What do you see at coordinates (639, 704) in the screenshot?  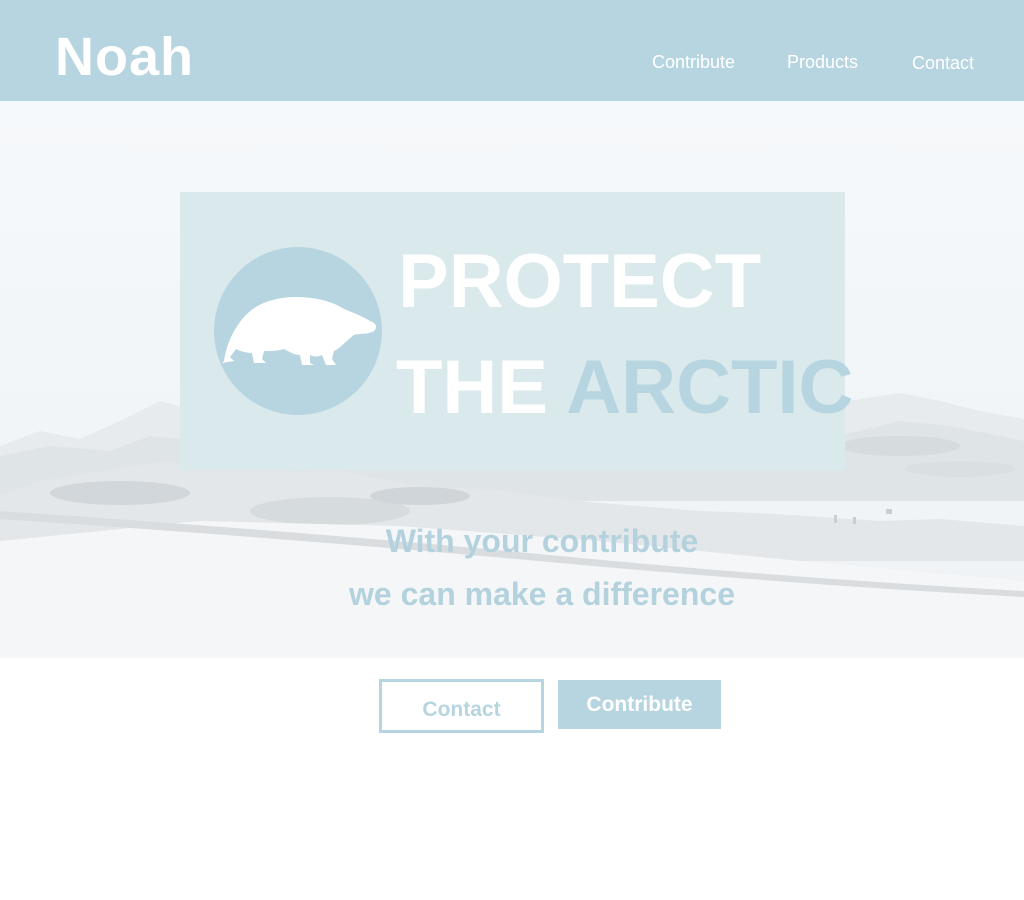 I see `contribute-button: Contribute` at bounding box center [639, 704].